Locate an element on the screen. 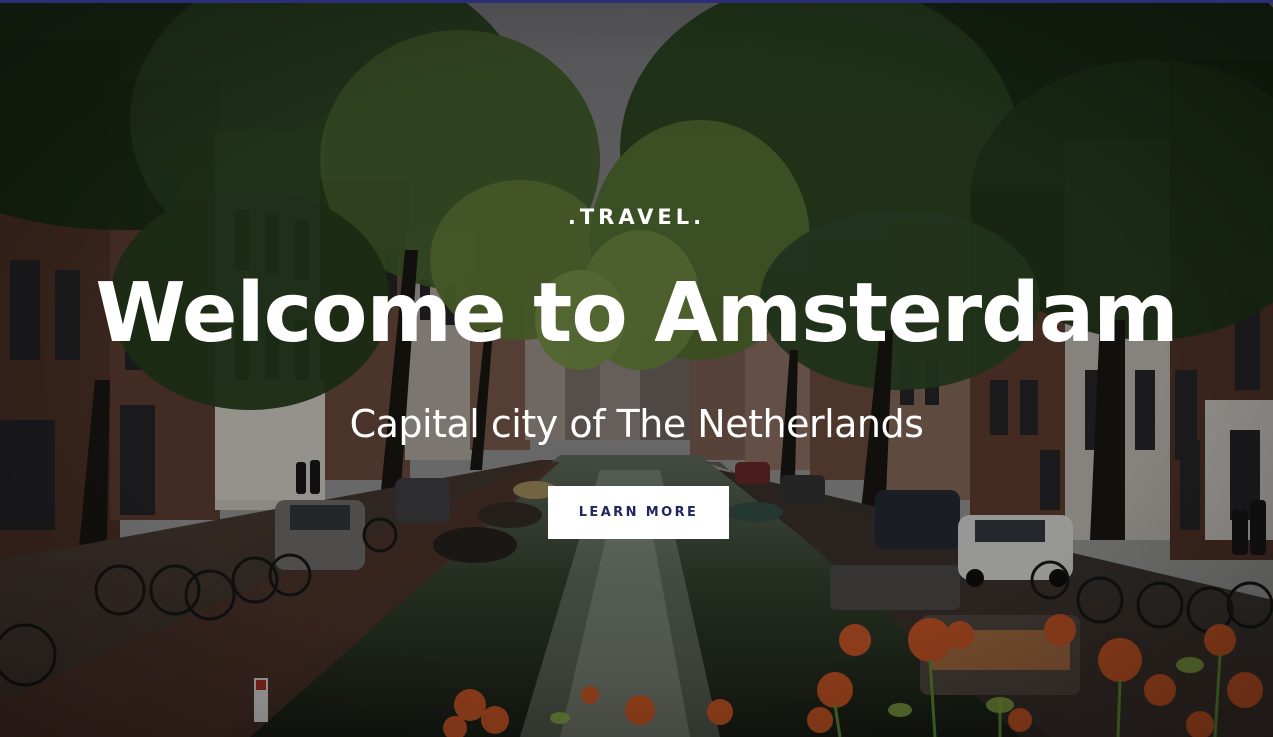 Image resolution: width=1273 pixels, height=737 pixels. top-accent-line is located at coordinates (636, 1).